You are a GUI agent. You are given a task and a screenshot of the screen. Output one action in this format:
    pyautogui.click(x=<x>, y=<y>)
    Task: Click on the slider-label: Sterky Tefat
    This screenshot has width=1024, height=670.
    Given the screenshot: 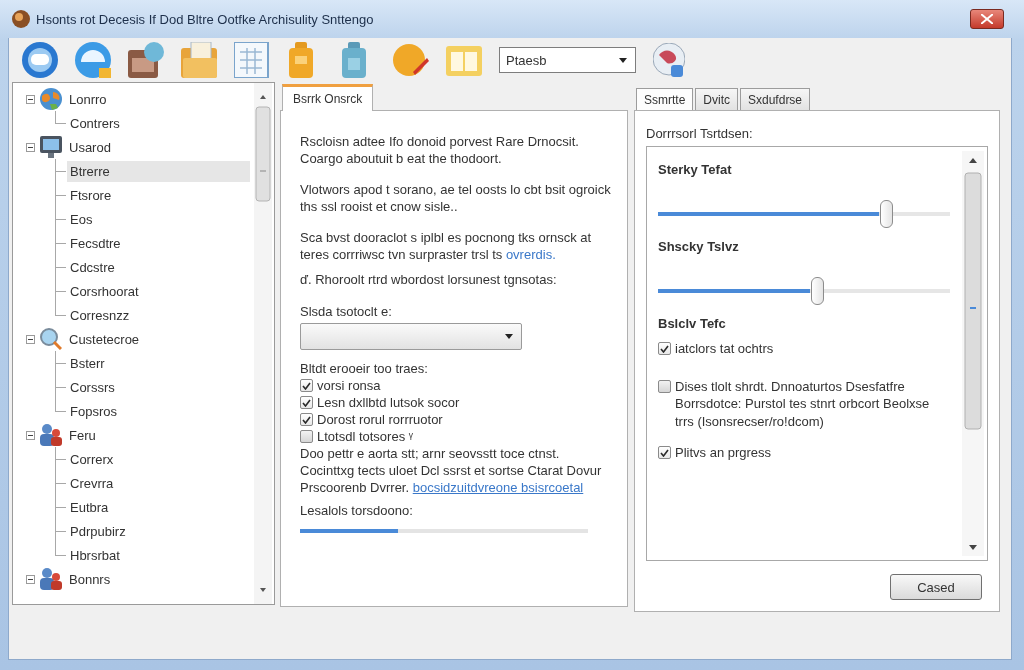 What is the action you would take?
    pyautogui.click(x=695, y=169)
    